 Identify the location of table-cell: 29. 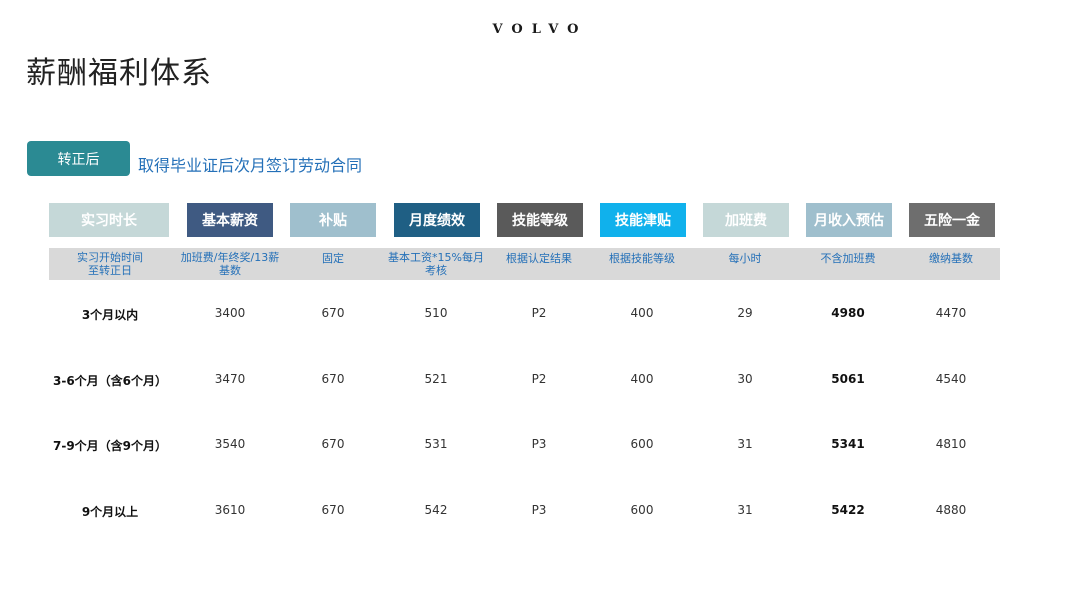
(745, 313).